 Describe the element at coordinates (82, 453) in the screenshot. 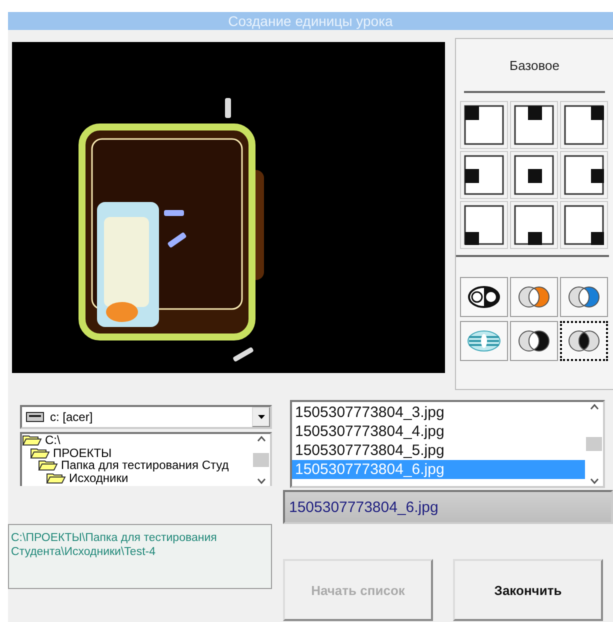

I see `folder-item: ПРОЕКТЫ` at that location.